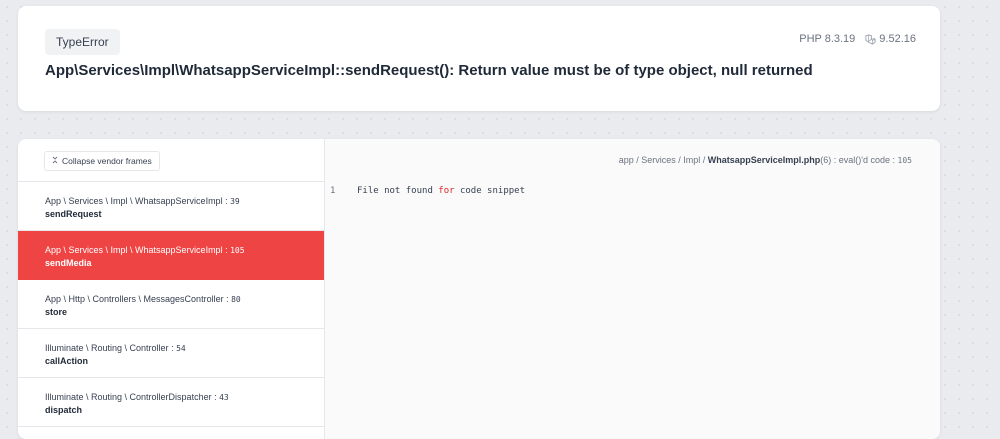 This screenshot has width=1000, height=439. What do you see at coordinates (115, 348) in the screenshot?
I see `frame-path: Illuminate \ Routing \ Controller : 54` at bounding box center [115, 348].